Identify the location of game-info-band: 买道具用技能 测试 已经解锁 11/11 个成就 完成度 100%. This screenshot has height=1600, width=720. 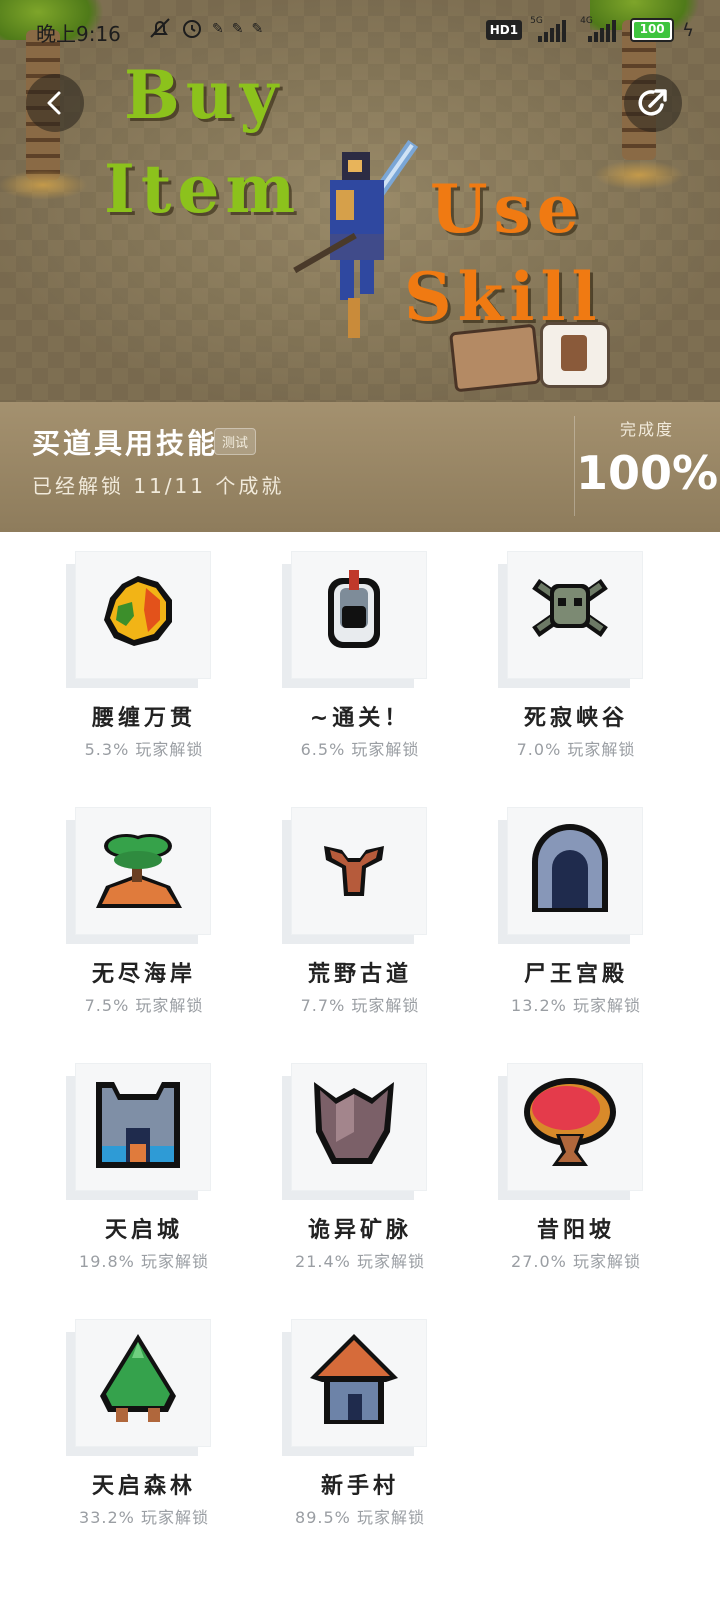
(360, 467).